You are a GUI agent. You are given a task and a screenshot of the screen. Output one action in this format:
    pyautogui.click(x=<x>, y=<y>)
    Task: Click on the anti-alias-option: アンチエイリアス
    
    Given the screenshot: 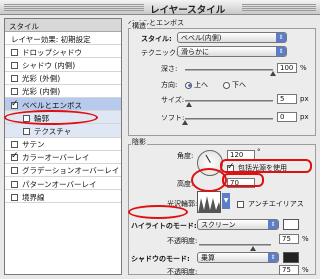 What is the action you would take?
    pyautogui.click(x=270, y=204)
    